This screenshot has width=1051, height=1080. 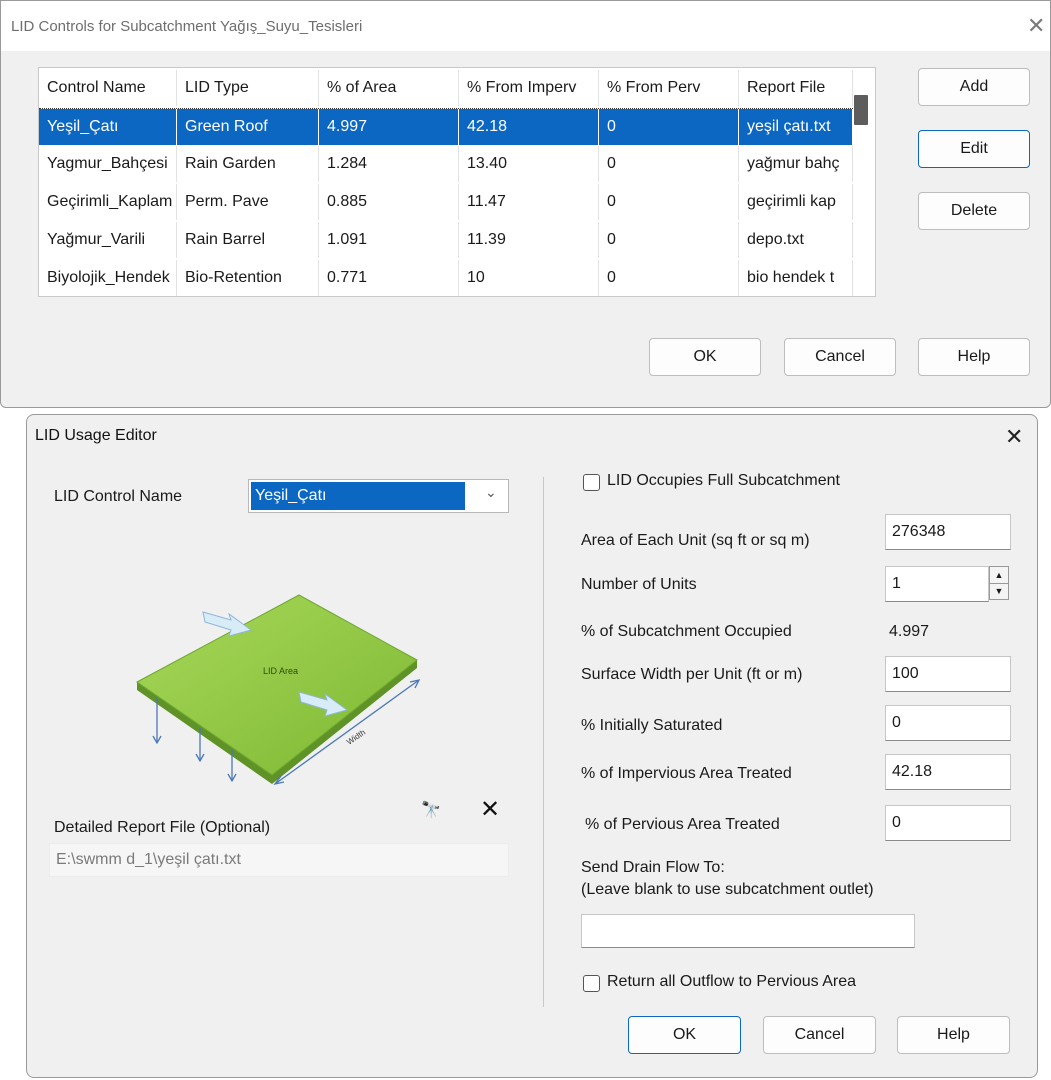 I want to click on cell-lid-type: Rain Garden, so click(x=248, y=164).